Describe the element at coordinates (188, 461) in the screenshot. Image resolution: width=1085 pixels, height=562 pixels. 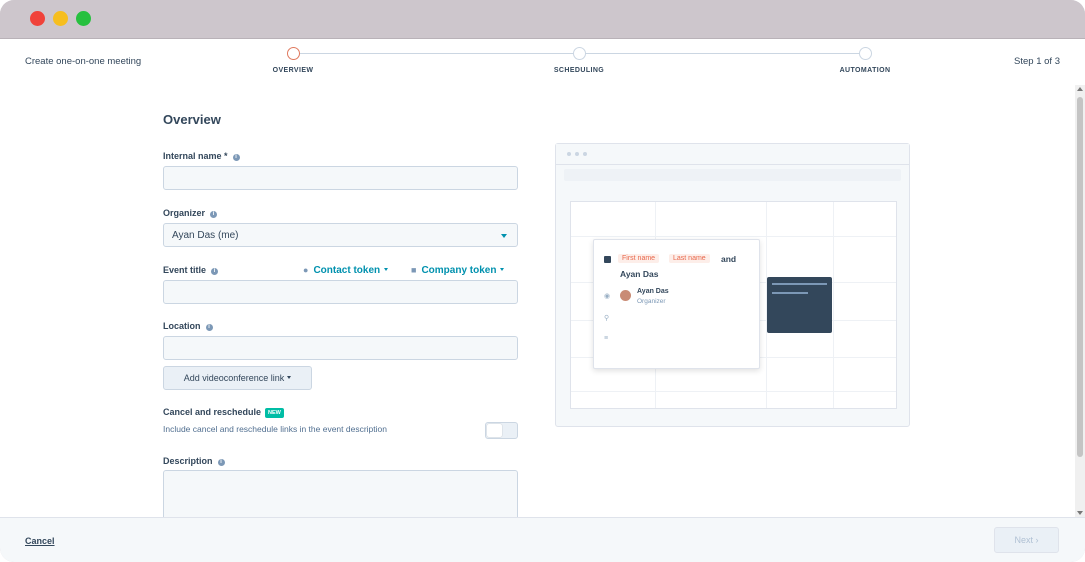
I see `description-label-text: Description` at that location.